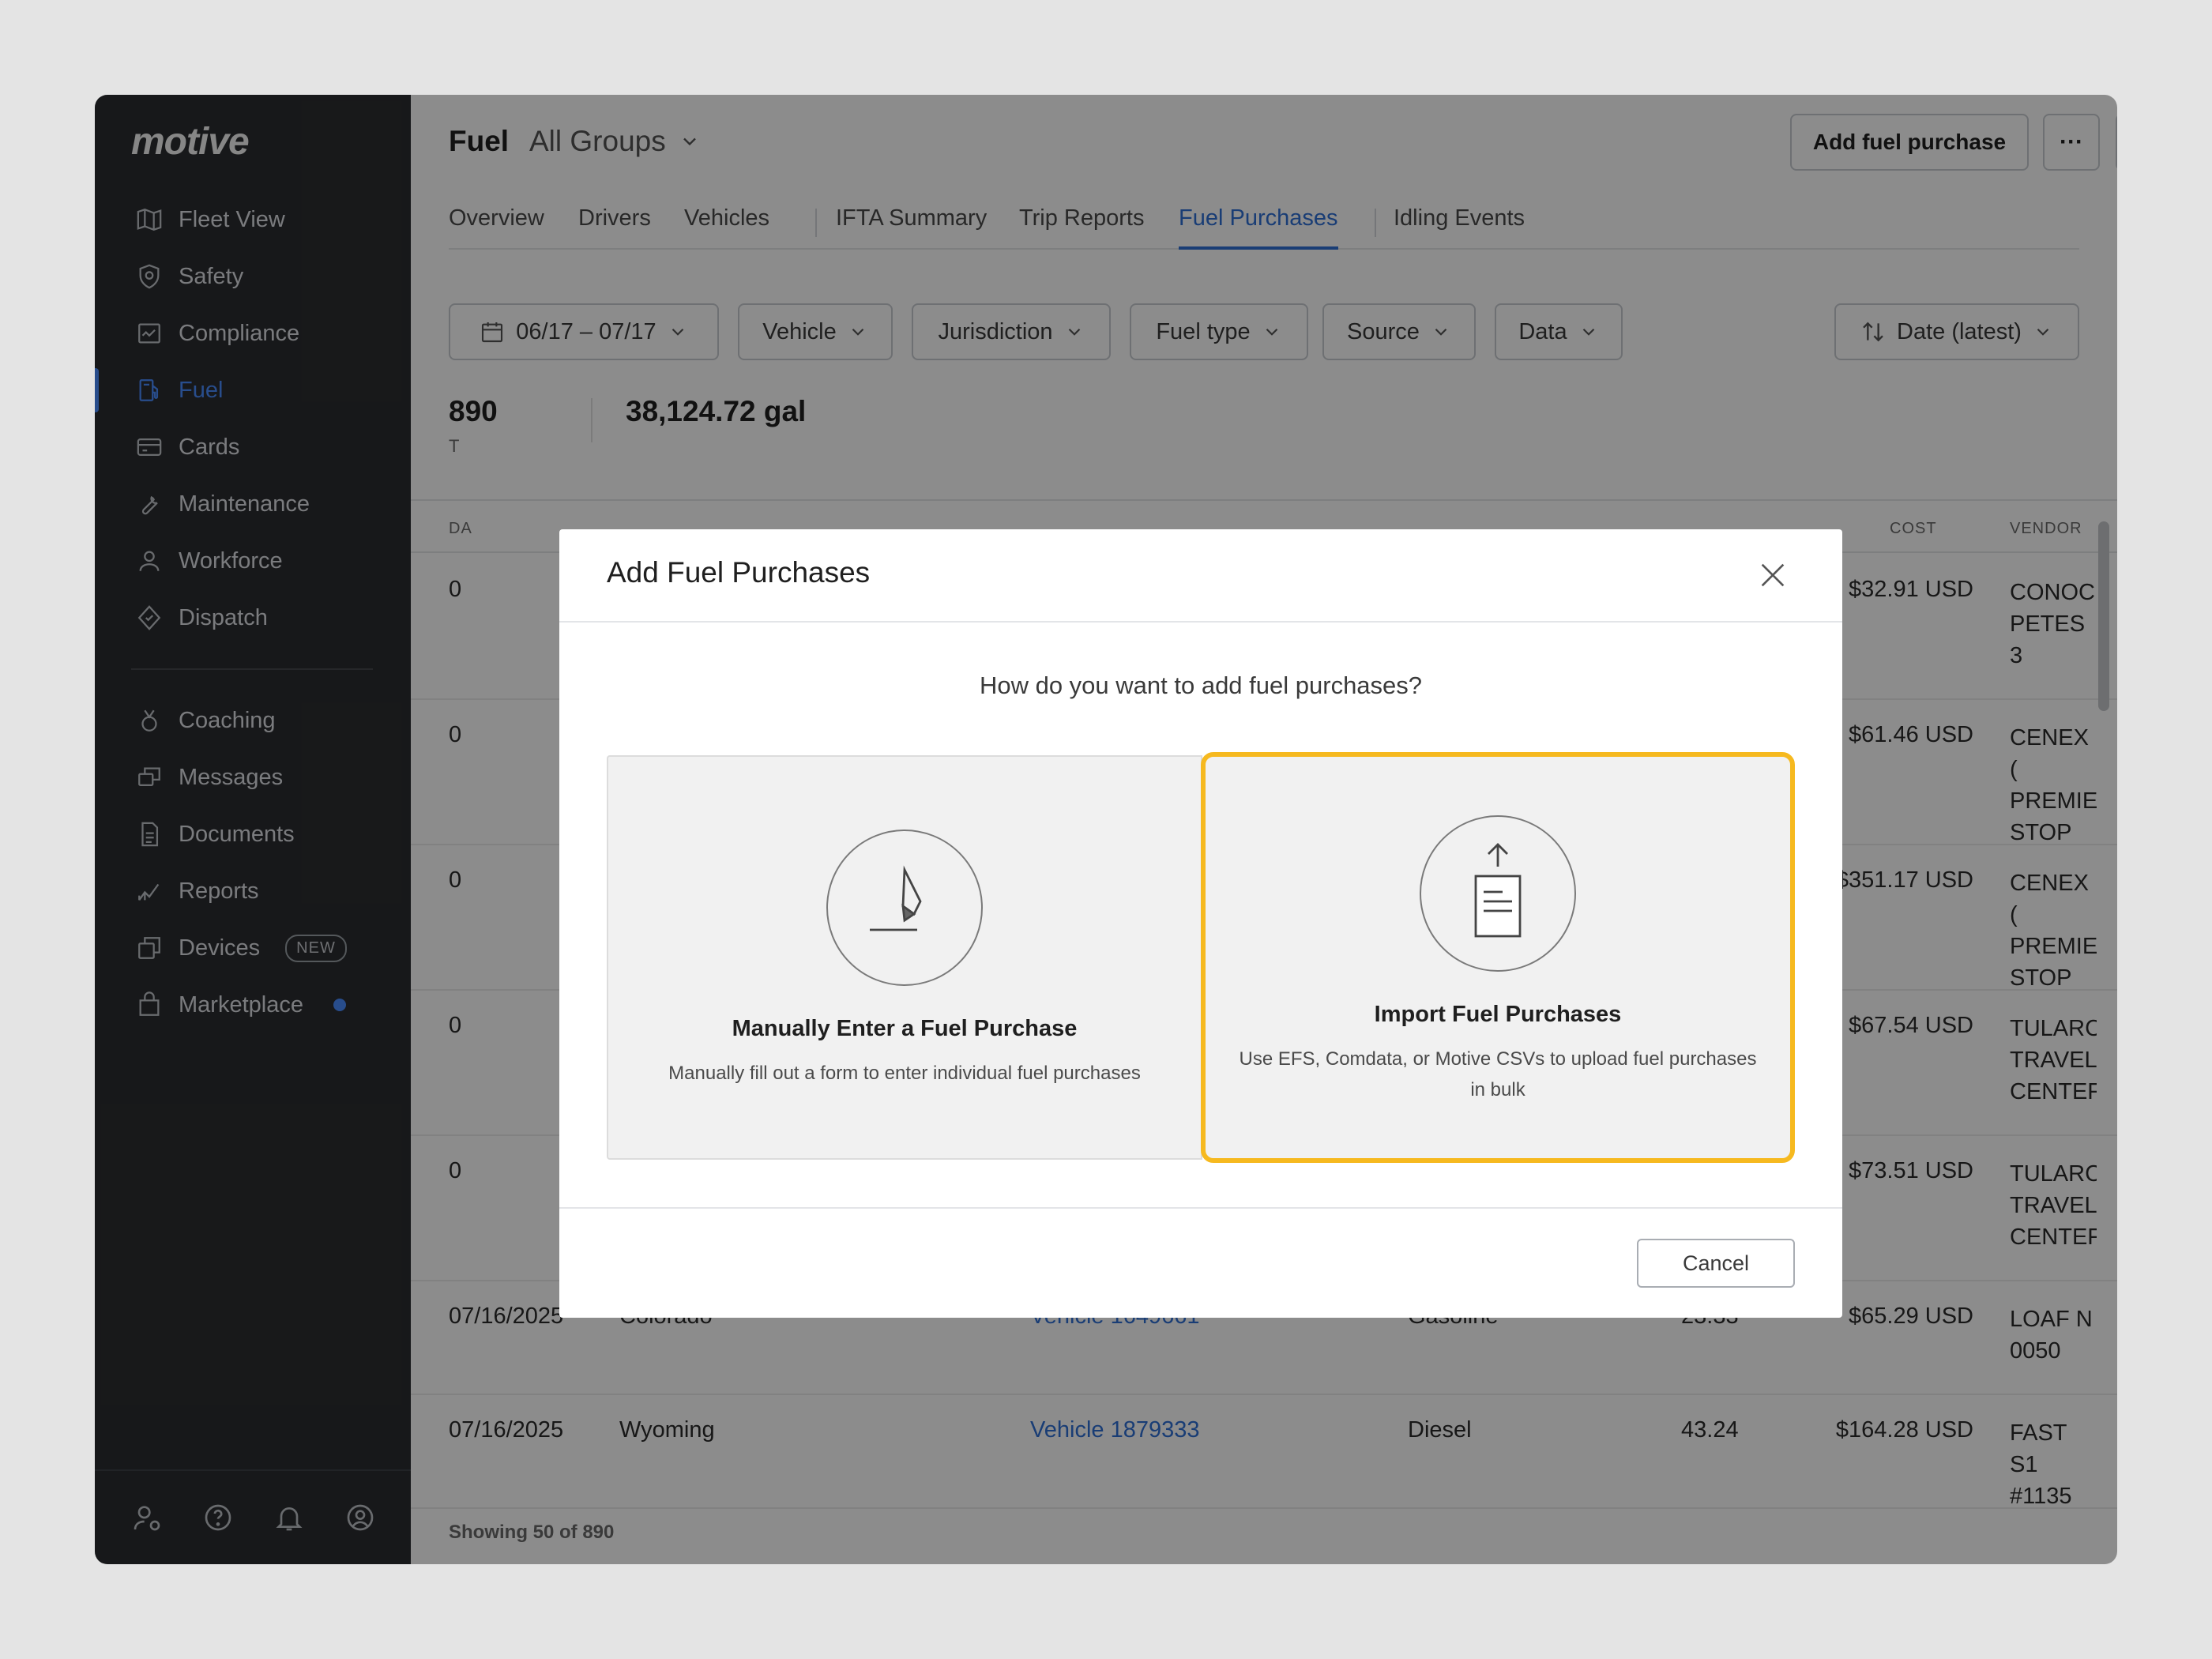 The height and width of the screenshot is (1659, 2212). I want to click on pencil-icon, so click(896, 898).